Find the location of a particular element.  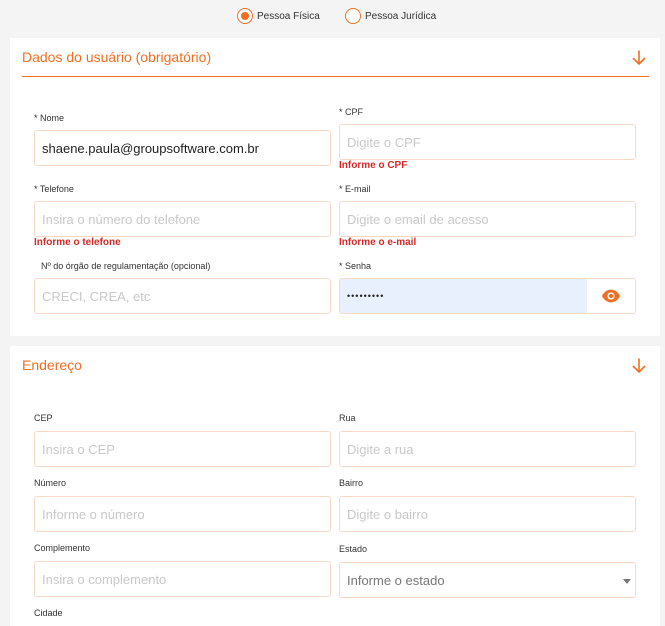

rua-placeholder: Digite a rua is located at coordinates (380, 449).